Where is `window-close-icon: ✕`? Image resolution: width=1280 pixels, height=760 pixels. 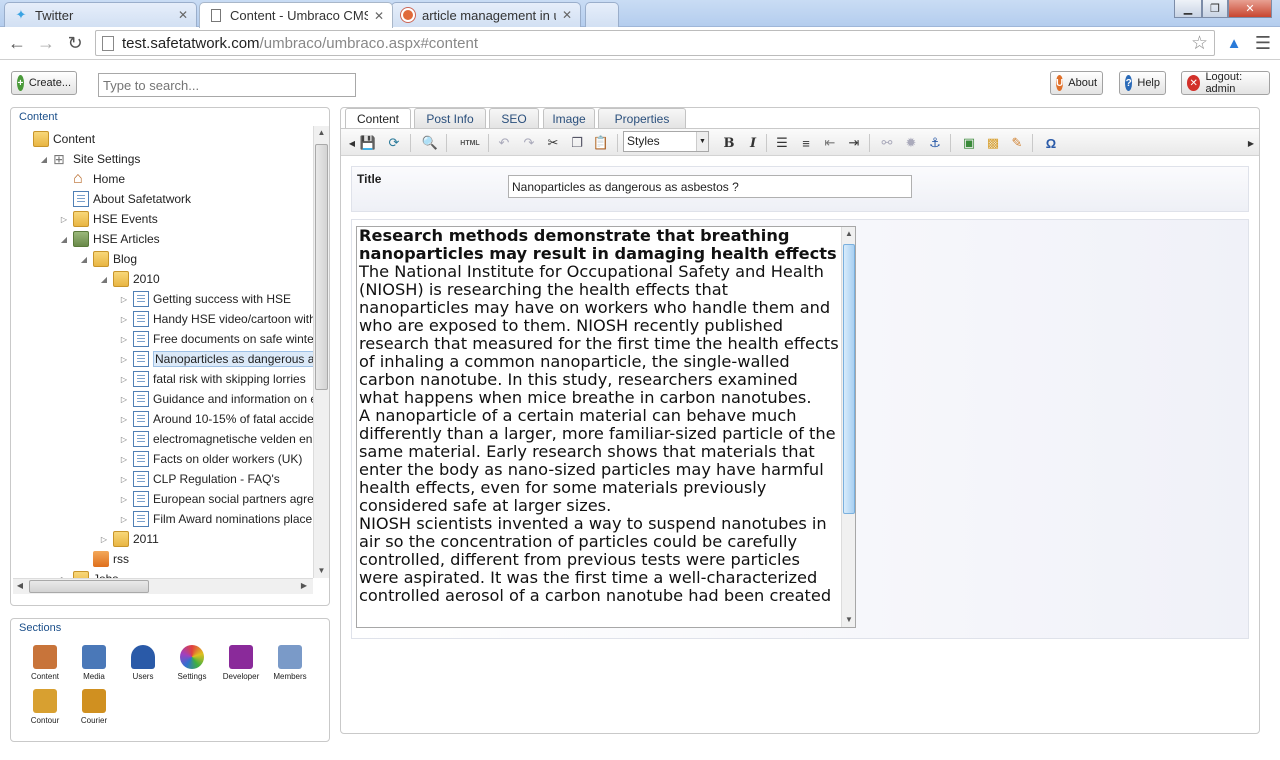
window-close-icon: ✕ is located at coordinates (1250, 9).